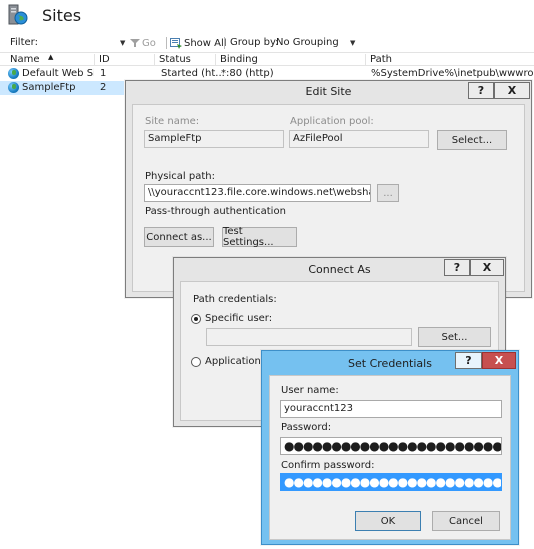 The height and width of the screenshot is (549, 534). I want to click on site-name: SampleFtp, so click(49, 87).